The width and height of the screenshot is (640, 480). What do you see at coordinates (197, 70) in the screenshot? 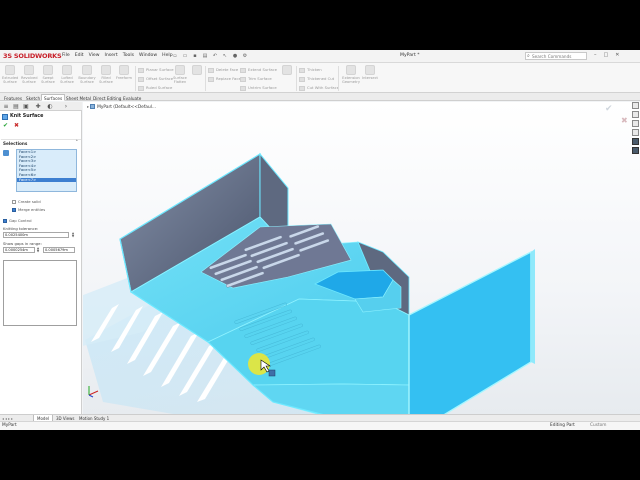
I see `offset-surface-large-button` at bounding box center [197, 70].